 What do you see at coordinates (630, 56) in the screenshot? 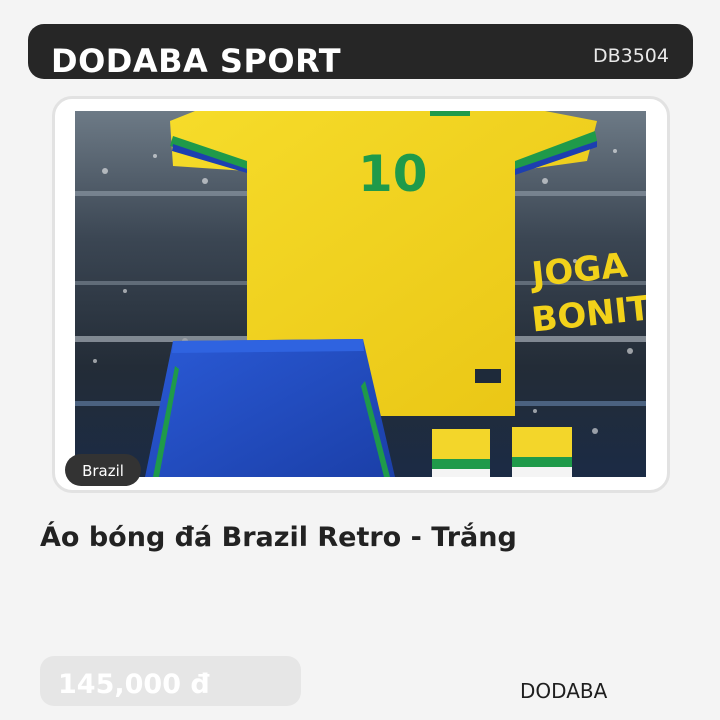
I see `product-code: DB3504` at bounding box center [630, 56].